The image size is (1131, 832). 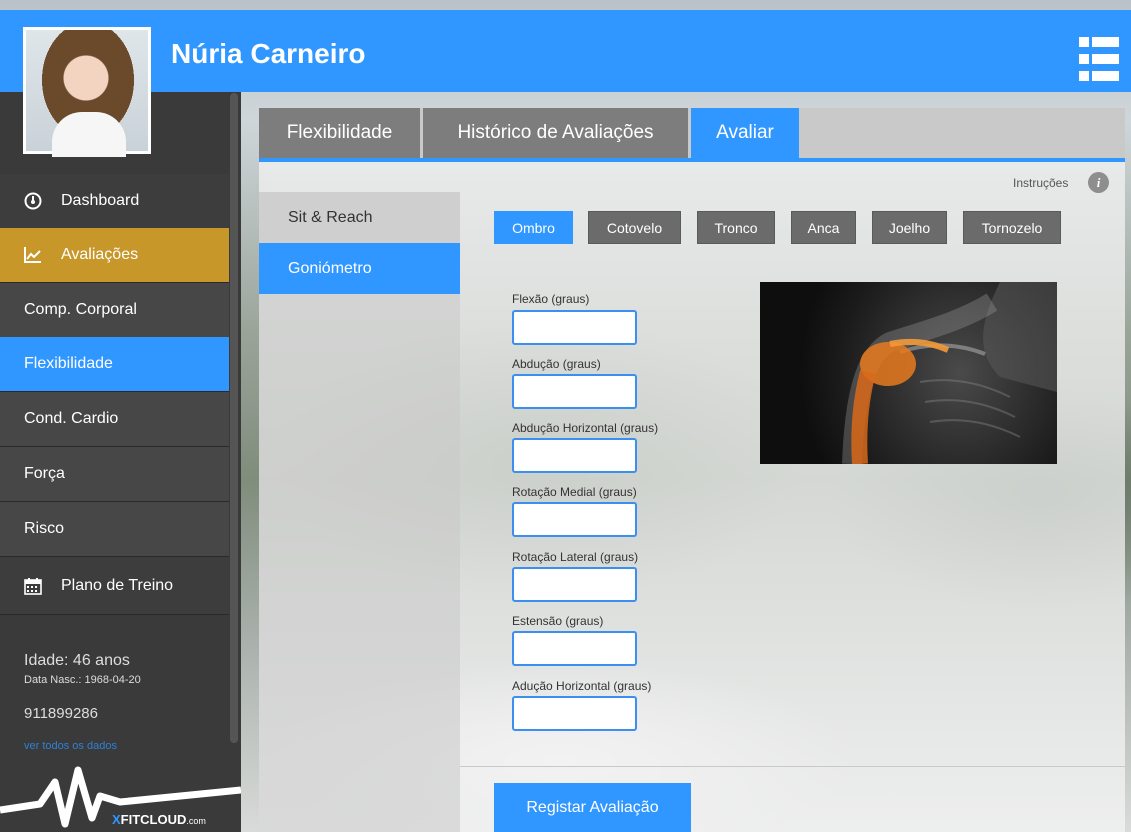 What do you see at coordinates (268, 53) in the screenshot?
I see `client-name: Núria Carneiro` at bounding box center [268, 53].